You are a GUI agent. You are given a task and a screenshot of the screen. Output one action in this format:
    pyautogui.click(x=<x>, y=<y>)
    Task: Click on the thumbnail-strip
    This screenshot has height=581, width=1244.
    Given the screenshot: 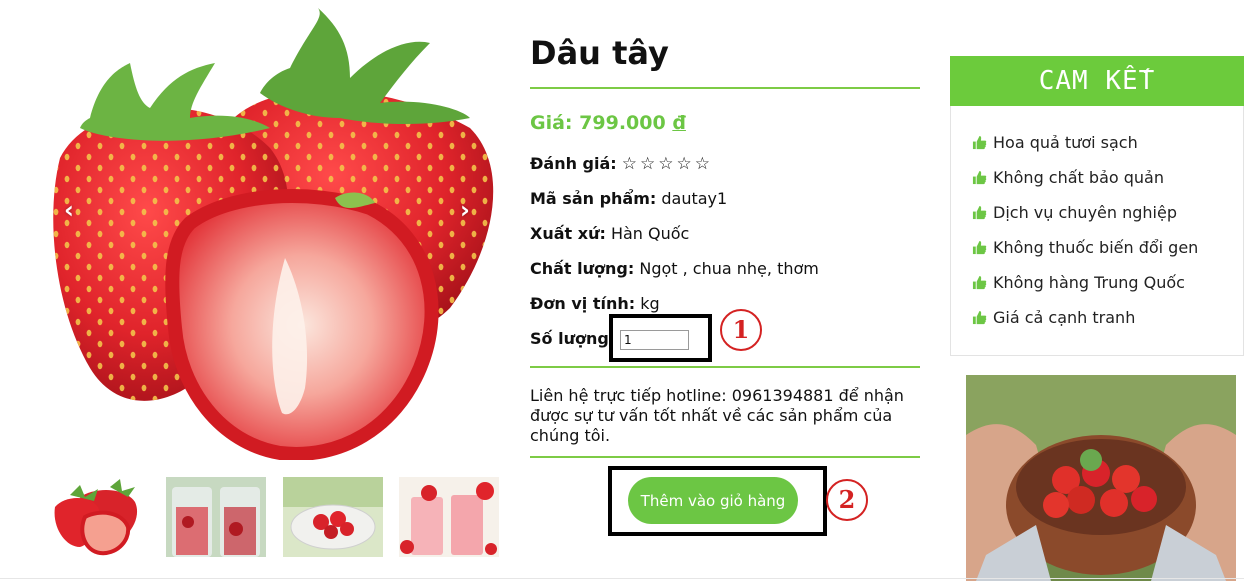 What is the action you would take?
    pyautogui.click(x=275, y=517)
    